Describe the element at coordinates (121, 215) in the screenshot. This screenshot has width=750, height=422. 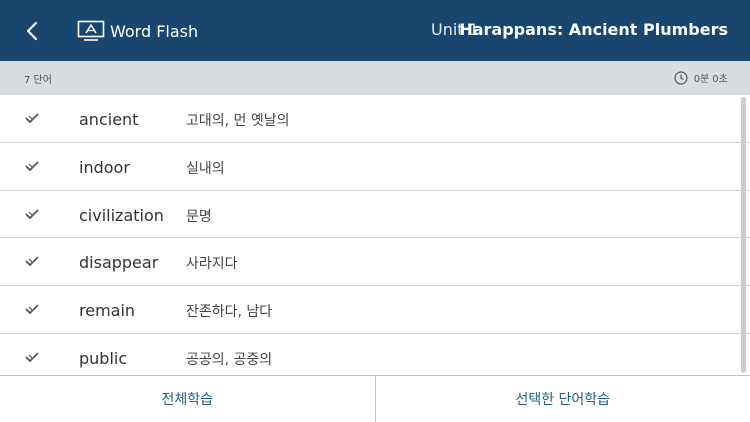
I see `word-term: civilization` at that location.